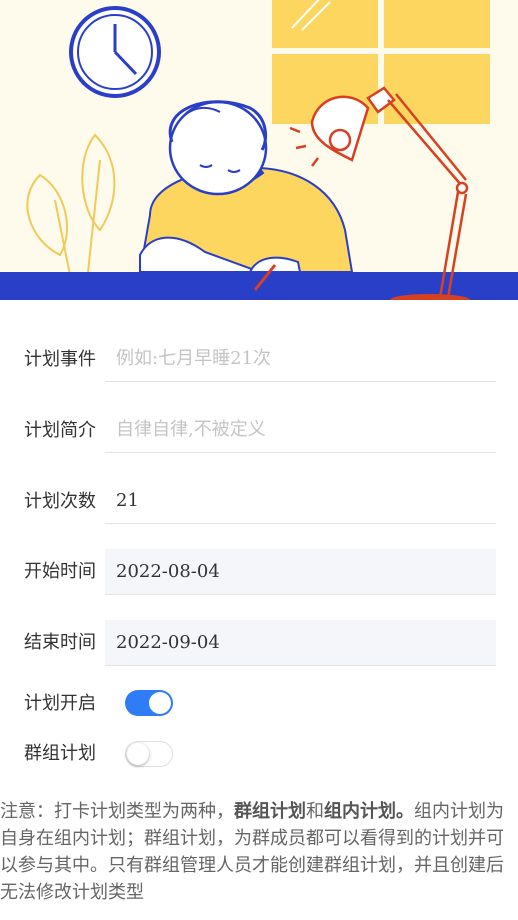 This screenshot has height=920, width=518. Describe the element at coordinates (270, 811) in the screenshot. I see `notice-type-group: 群组计划` at that location.